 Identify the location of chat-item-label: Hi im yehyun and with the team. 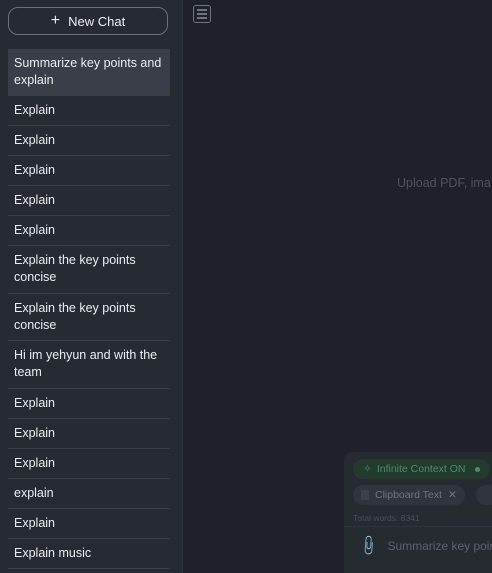
(86, 364).